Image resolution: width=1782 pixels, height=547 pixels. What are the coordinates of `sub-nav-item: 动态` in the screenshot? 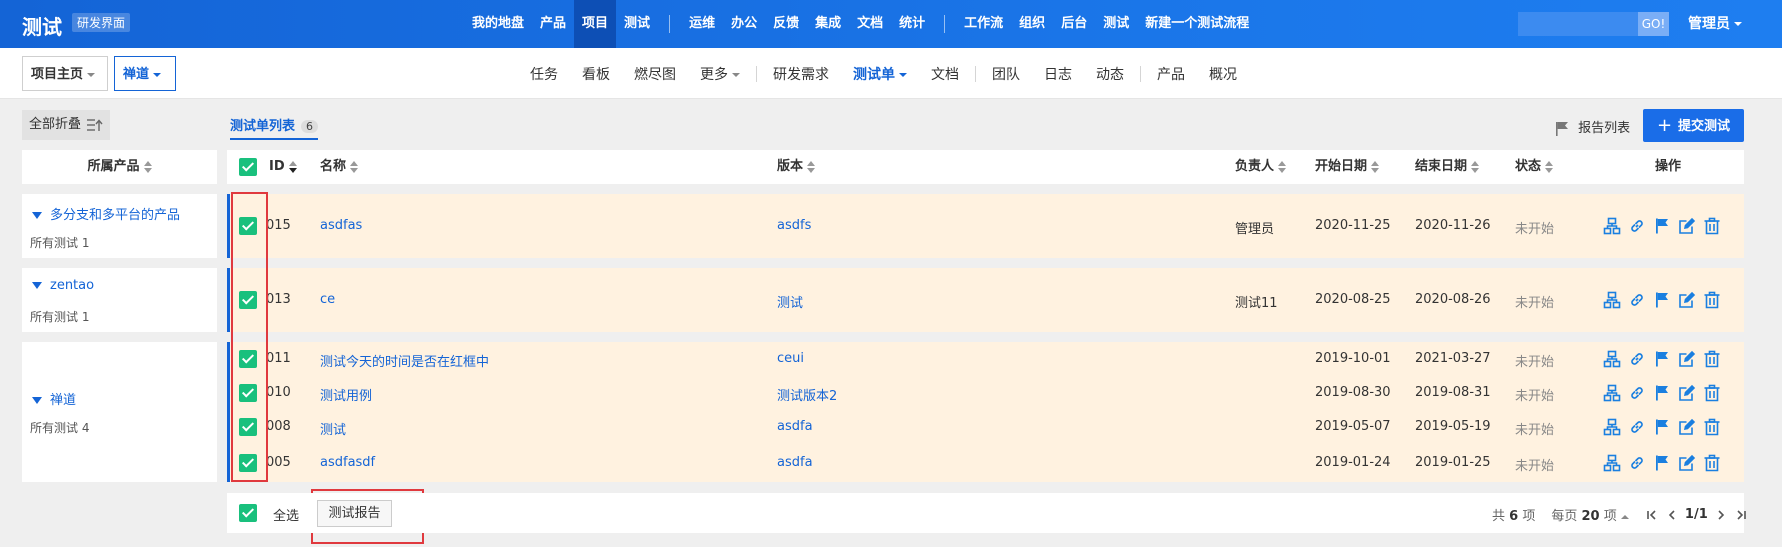 It's located at (1110, 74).